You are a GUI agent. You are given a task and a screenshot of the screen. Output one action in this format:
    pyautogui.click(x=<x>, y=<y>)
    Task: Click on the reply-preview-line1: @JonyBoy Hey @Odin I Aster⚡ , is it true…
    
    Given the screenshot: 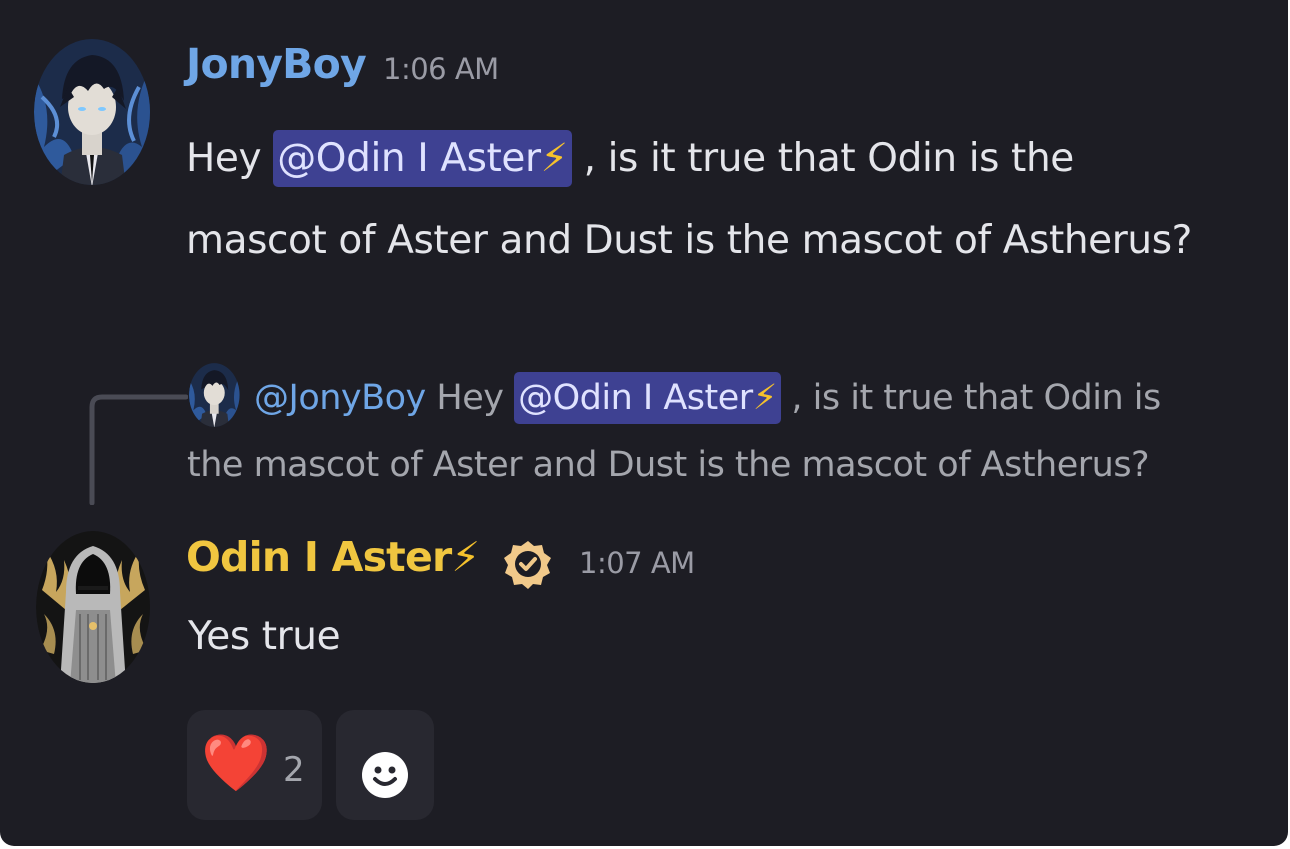 What is the action you would take?
    pyautogui.click(x=707, y=398)
    